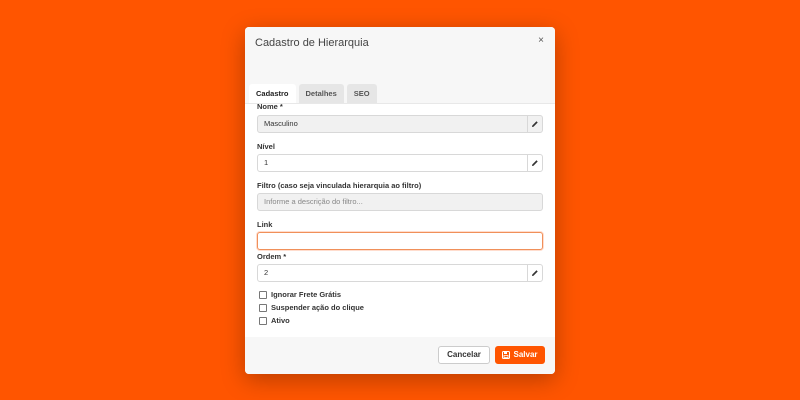 This screenshot has width=800, height=400. What do you see at coordinates (321, 94) in the screenshot?
I see `tab-detalhes: Detalhes` at bounding box center [321, 94].